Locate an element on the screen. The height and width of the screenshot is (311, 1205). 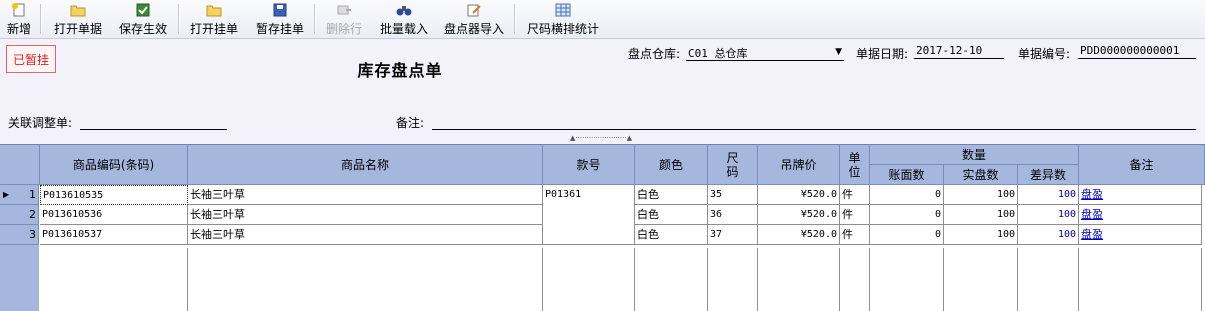
row-number: ▶ 1 is located at coordinates (19, 195).